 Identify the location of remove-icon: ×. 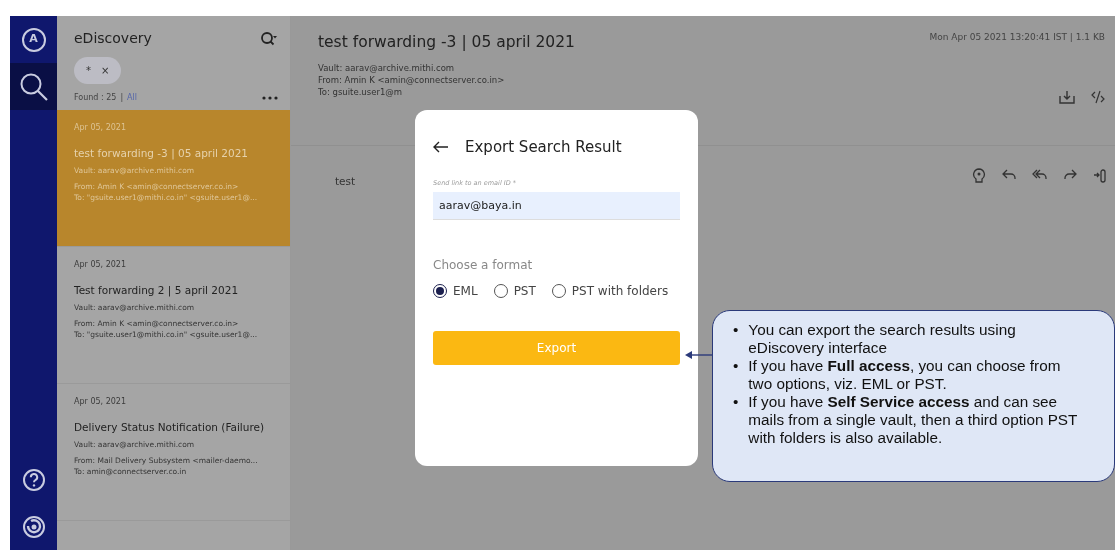
(105, 70).